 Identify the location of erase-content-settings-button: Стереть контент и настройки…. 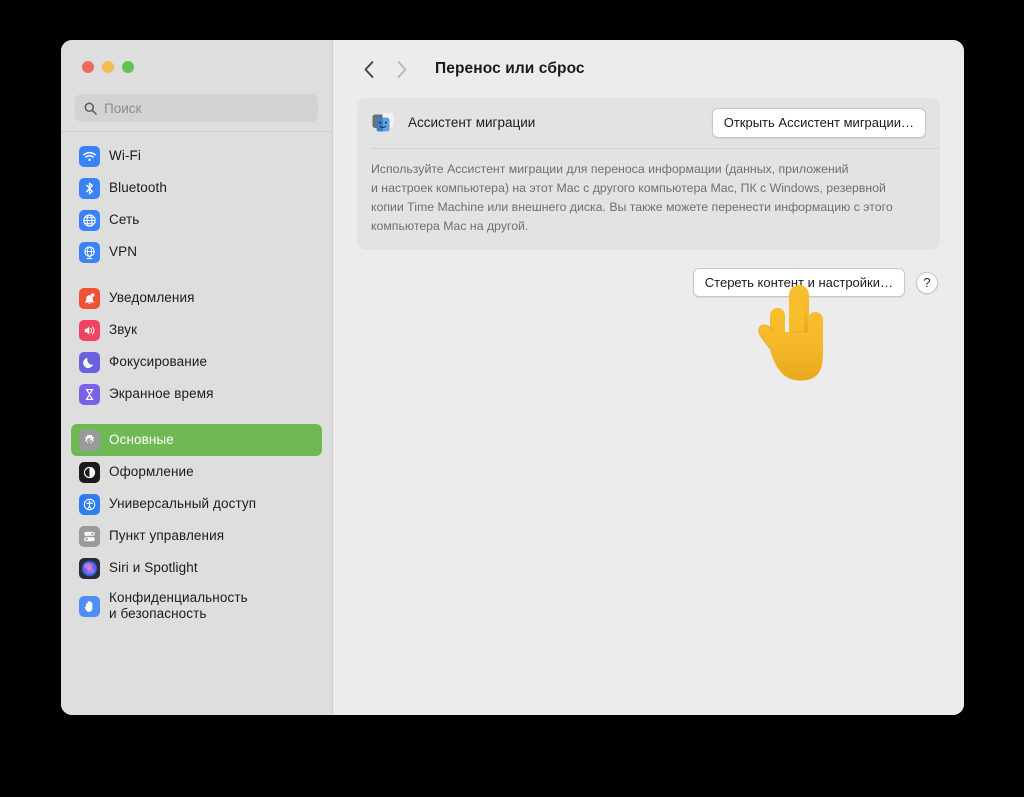
(798, 282).